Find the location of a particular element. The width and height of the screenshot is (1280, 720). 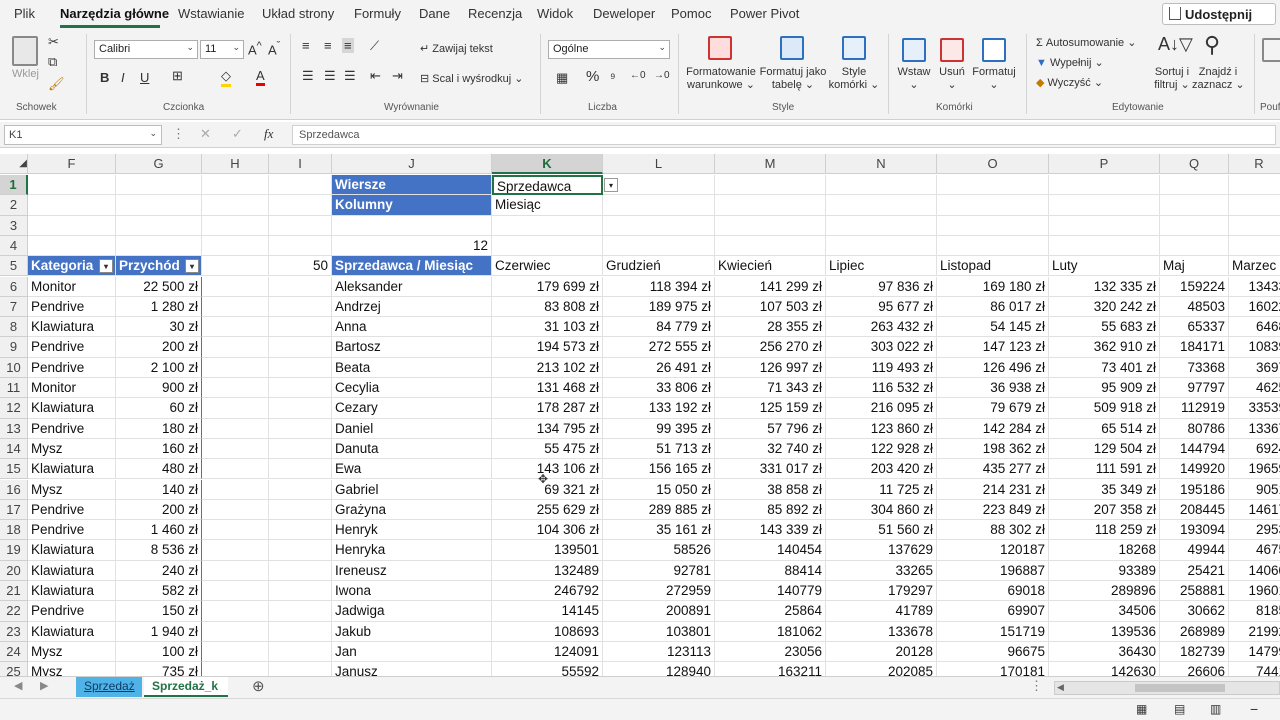

row-header: 24 is located at coordinates (14, 652).